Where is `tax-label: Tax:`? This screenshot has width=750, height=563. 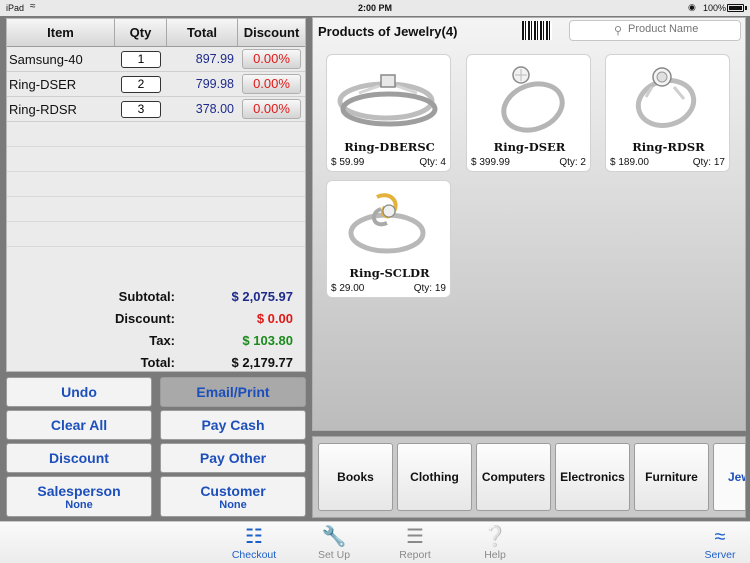
tax-label: Tax: is located at coordinates (162, 340).